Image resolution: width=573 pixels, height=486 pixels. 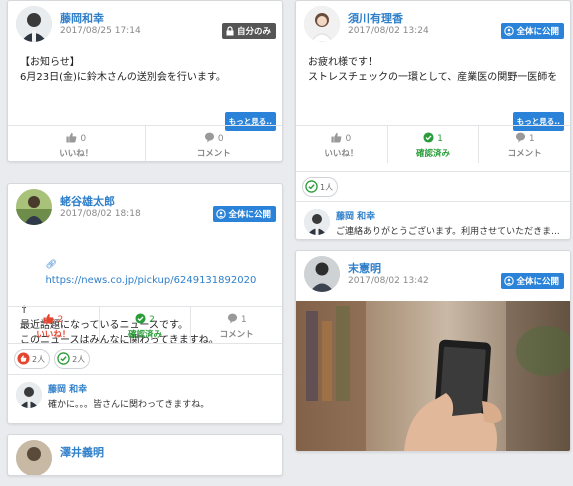 What do you see at coordinates (100, 31) in the screenshot?
I see `post-date: 2017/08/25 17:14` at bounding box center [100, 31].